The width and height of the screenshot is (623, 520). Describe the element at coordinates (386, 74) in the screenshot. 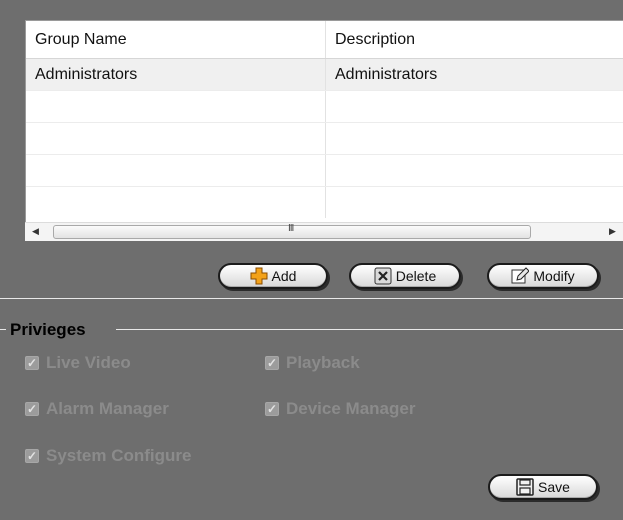

I see `description-cell: Administrators` at that location.